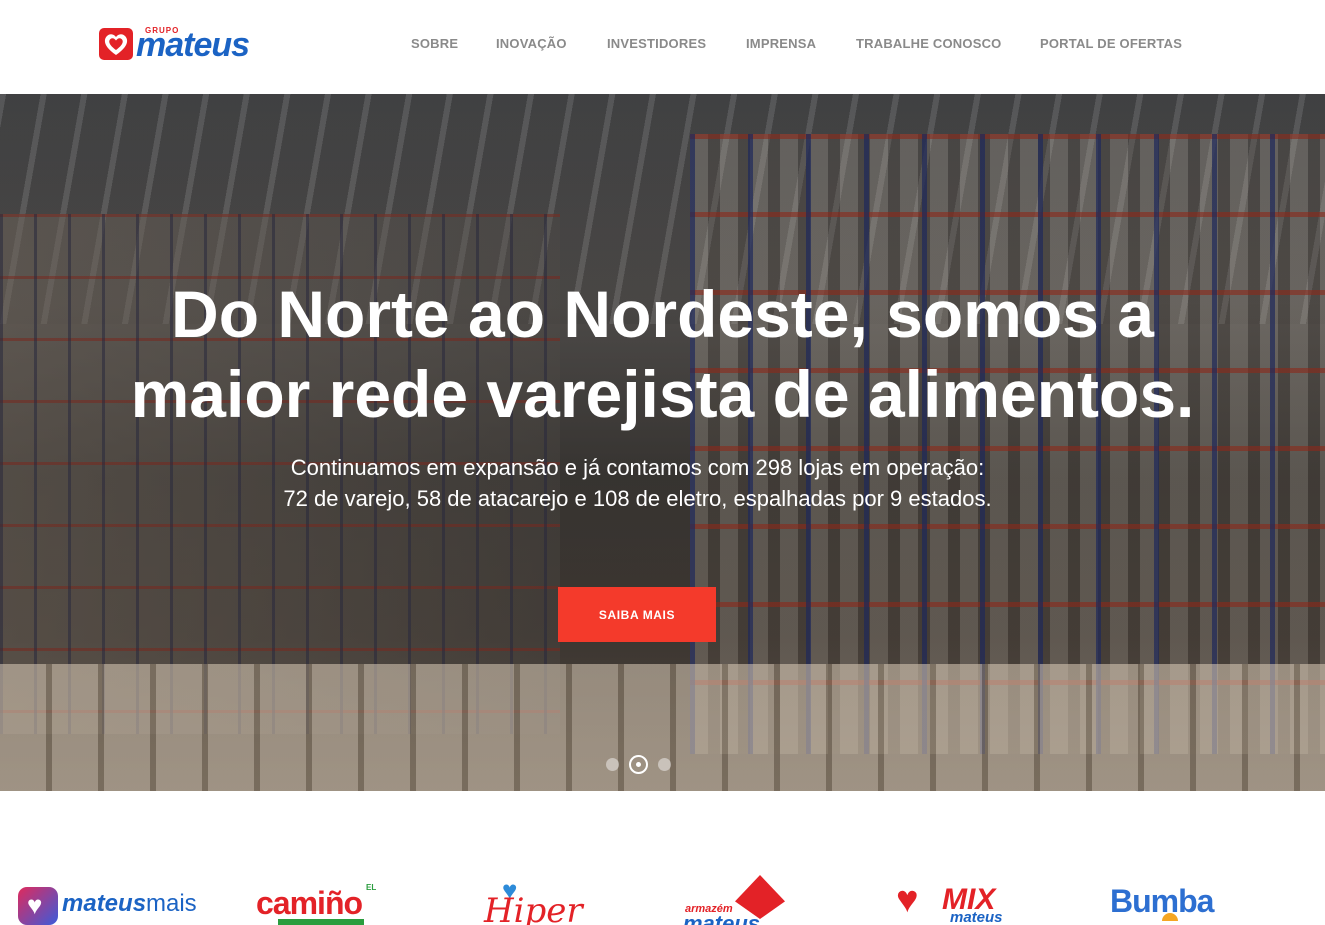 The height and width of the screenshot is (925, 1325). I want to click on nav-trabalhe-conosco: TRABALHE CONOSCO, so click(928, 43).